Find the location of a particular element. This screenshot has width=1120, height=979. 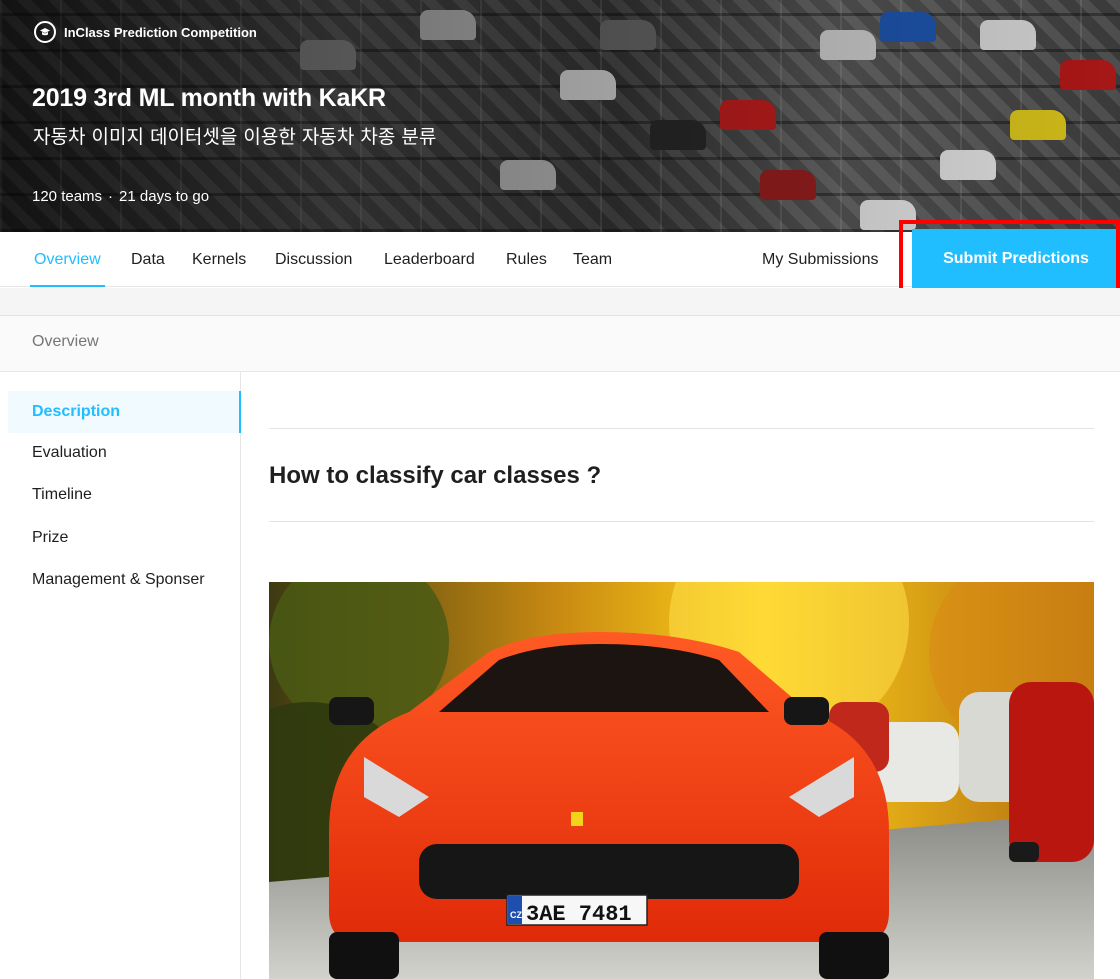

section-header: Overview is located at coordinates (560, 344).